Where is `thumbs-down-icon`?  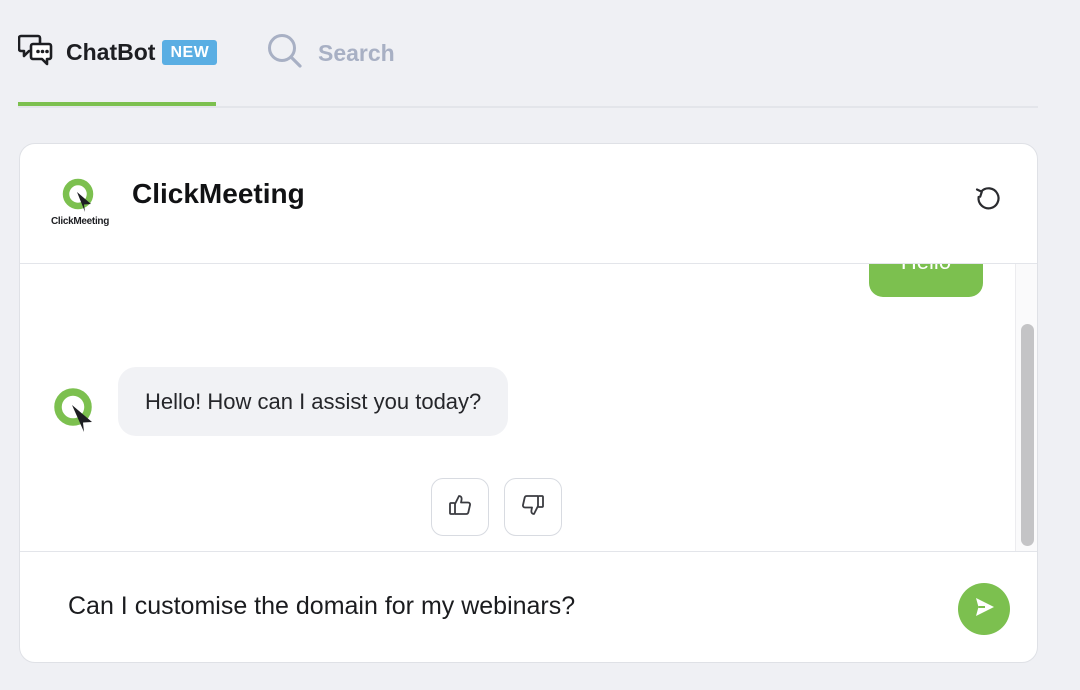 thumbs-down-icon is located at coordinates (533, 507).